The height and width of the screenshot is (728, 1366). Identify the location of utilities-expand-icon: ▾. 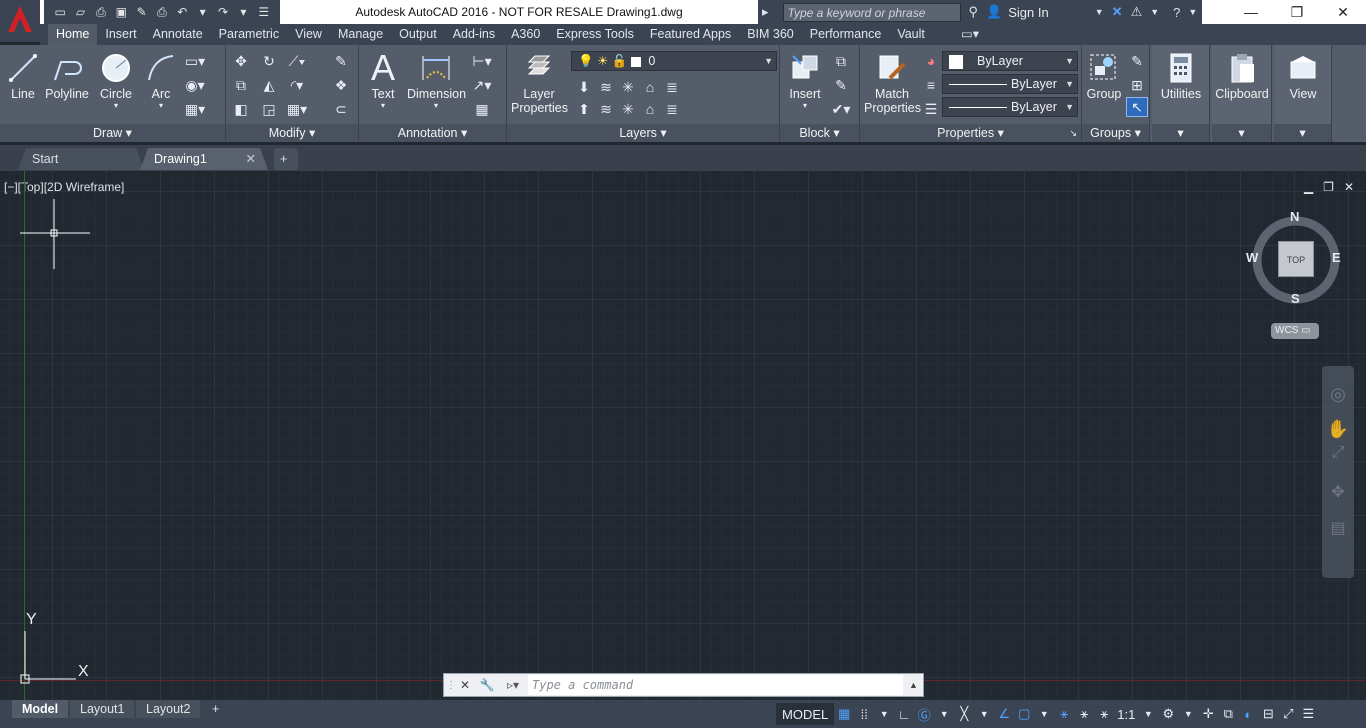
(1180, 133).